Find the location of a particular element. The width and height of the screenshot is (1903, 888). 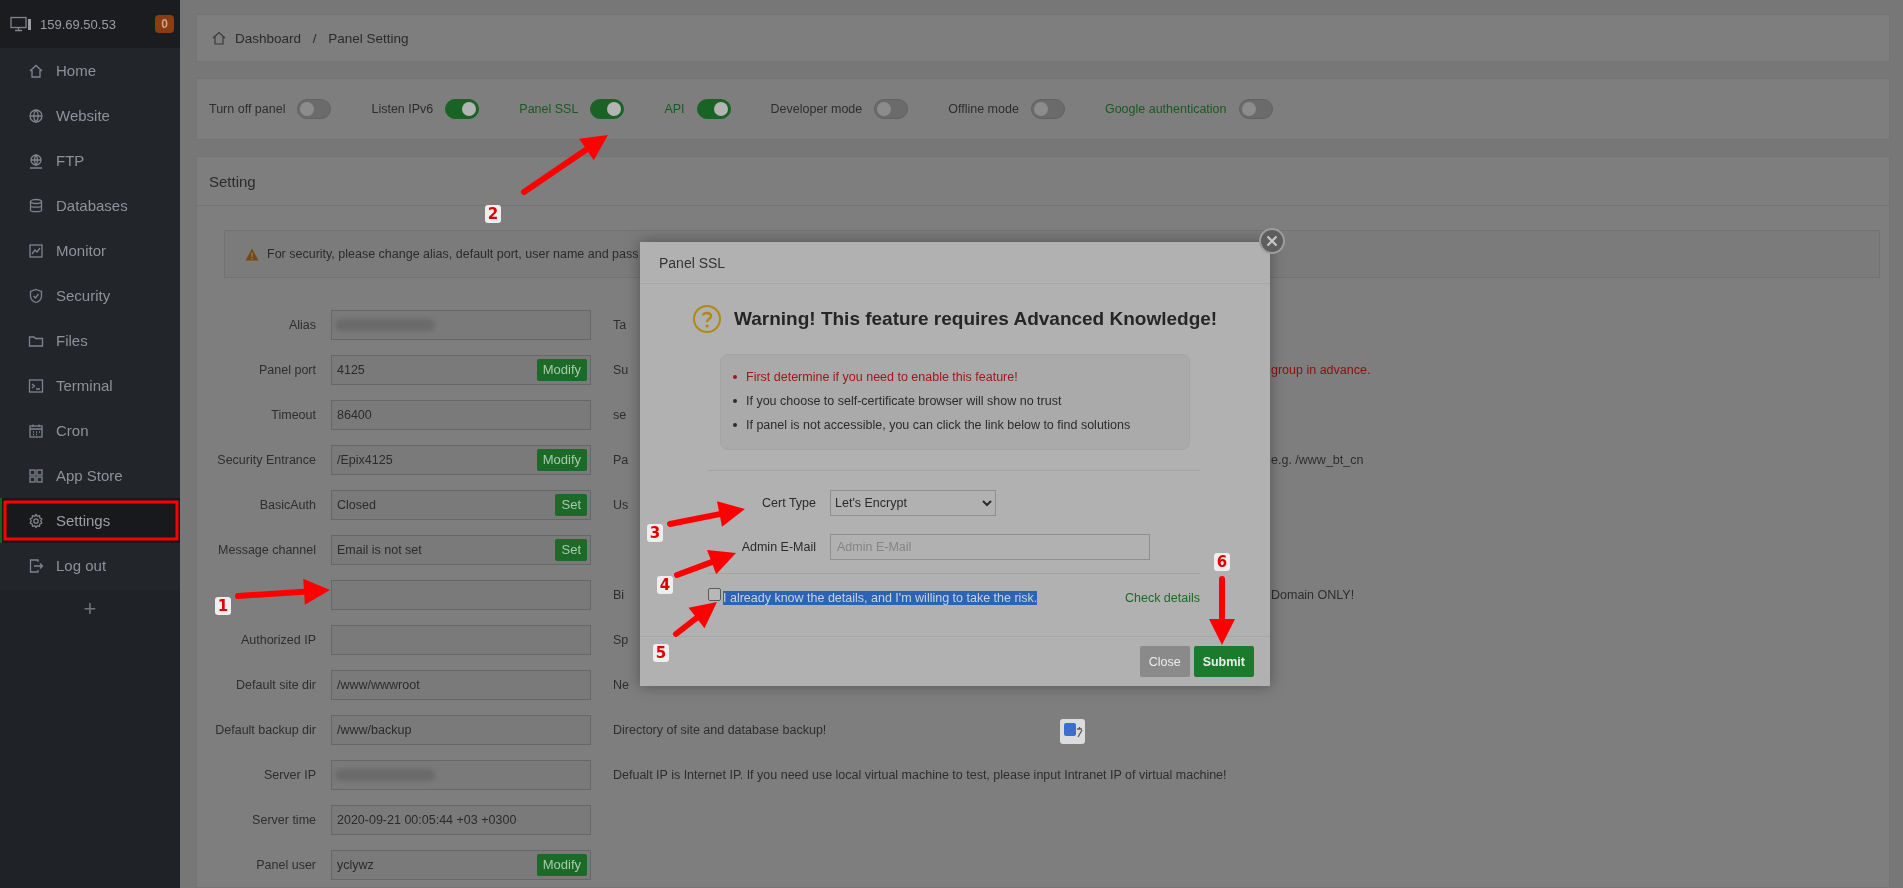

consent-text: I already know the details, and I'm willing to take the risk. is located at coordinates (880, 598).